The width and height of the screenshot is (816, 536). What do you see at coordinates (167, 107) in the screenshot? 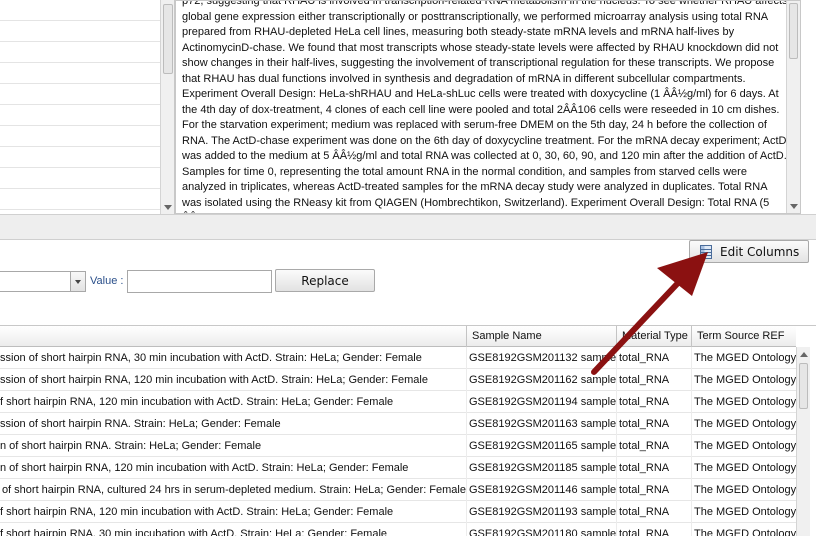
I see `left-list-scrollbar` at bounding box center [167, 107].